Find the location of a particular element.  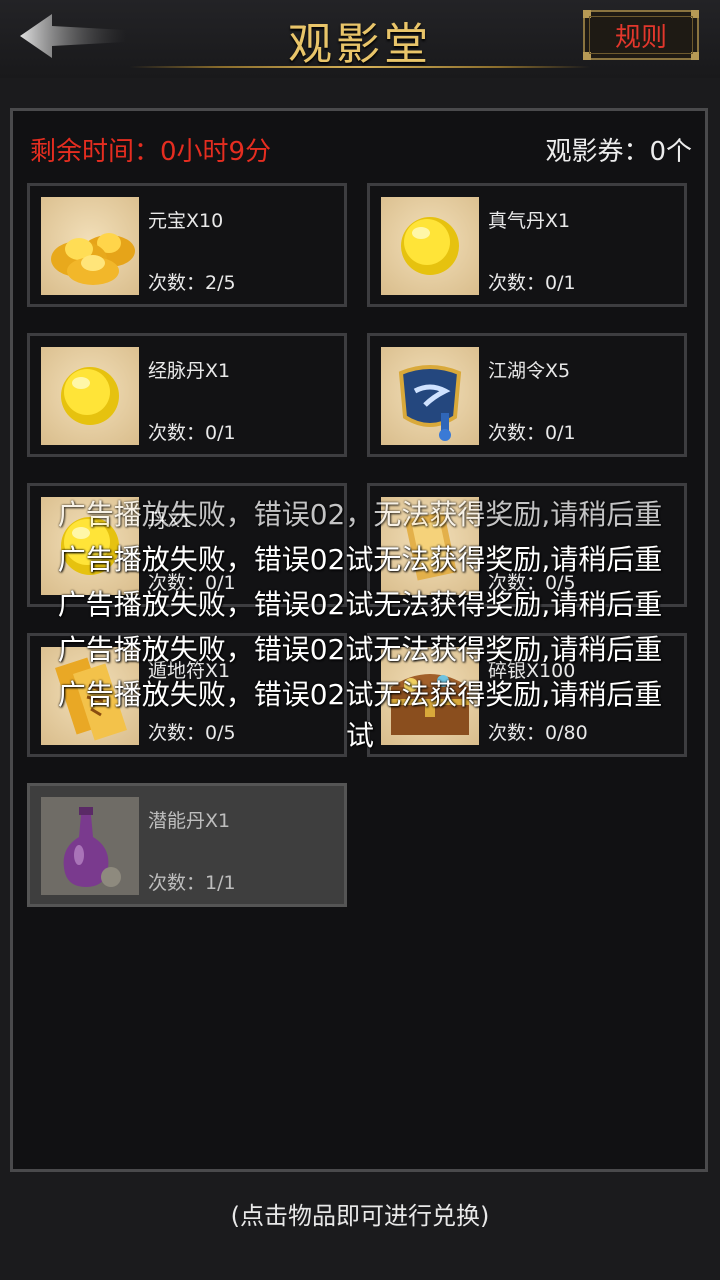

item-name: 真气丹X1 is located at coordinates (529, 221).